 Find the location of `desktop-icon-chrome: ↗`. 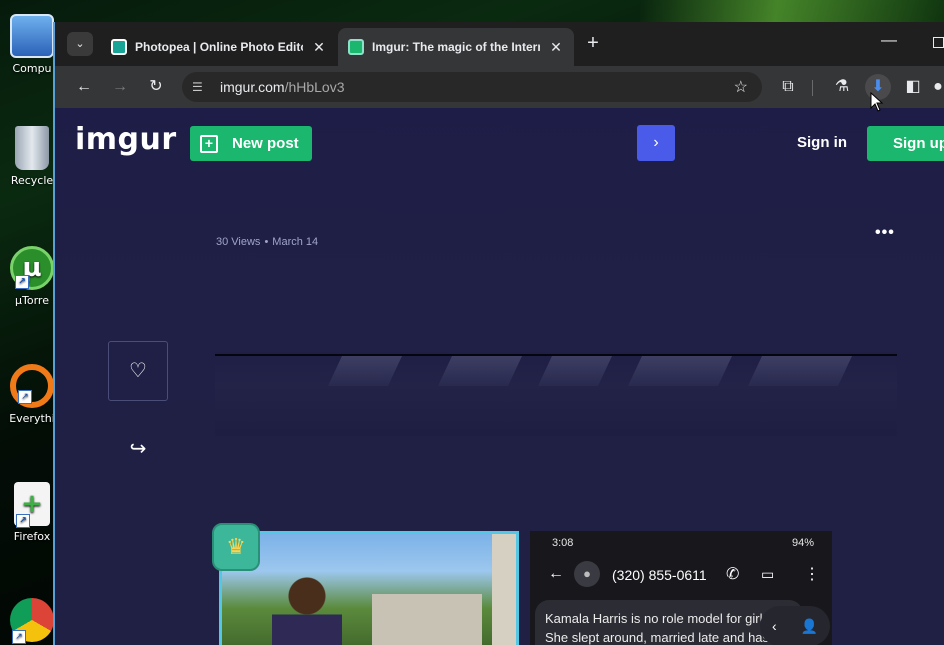

desktop-icon-chrome: ↗ is located at coordinates (32, 621).